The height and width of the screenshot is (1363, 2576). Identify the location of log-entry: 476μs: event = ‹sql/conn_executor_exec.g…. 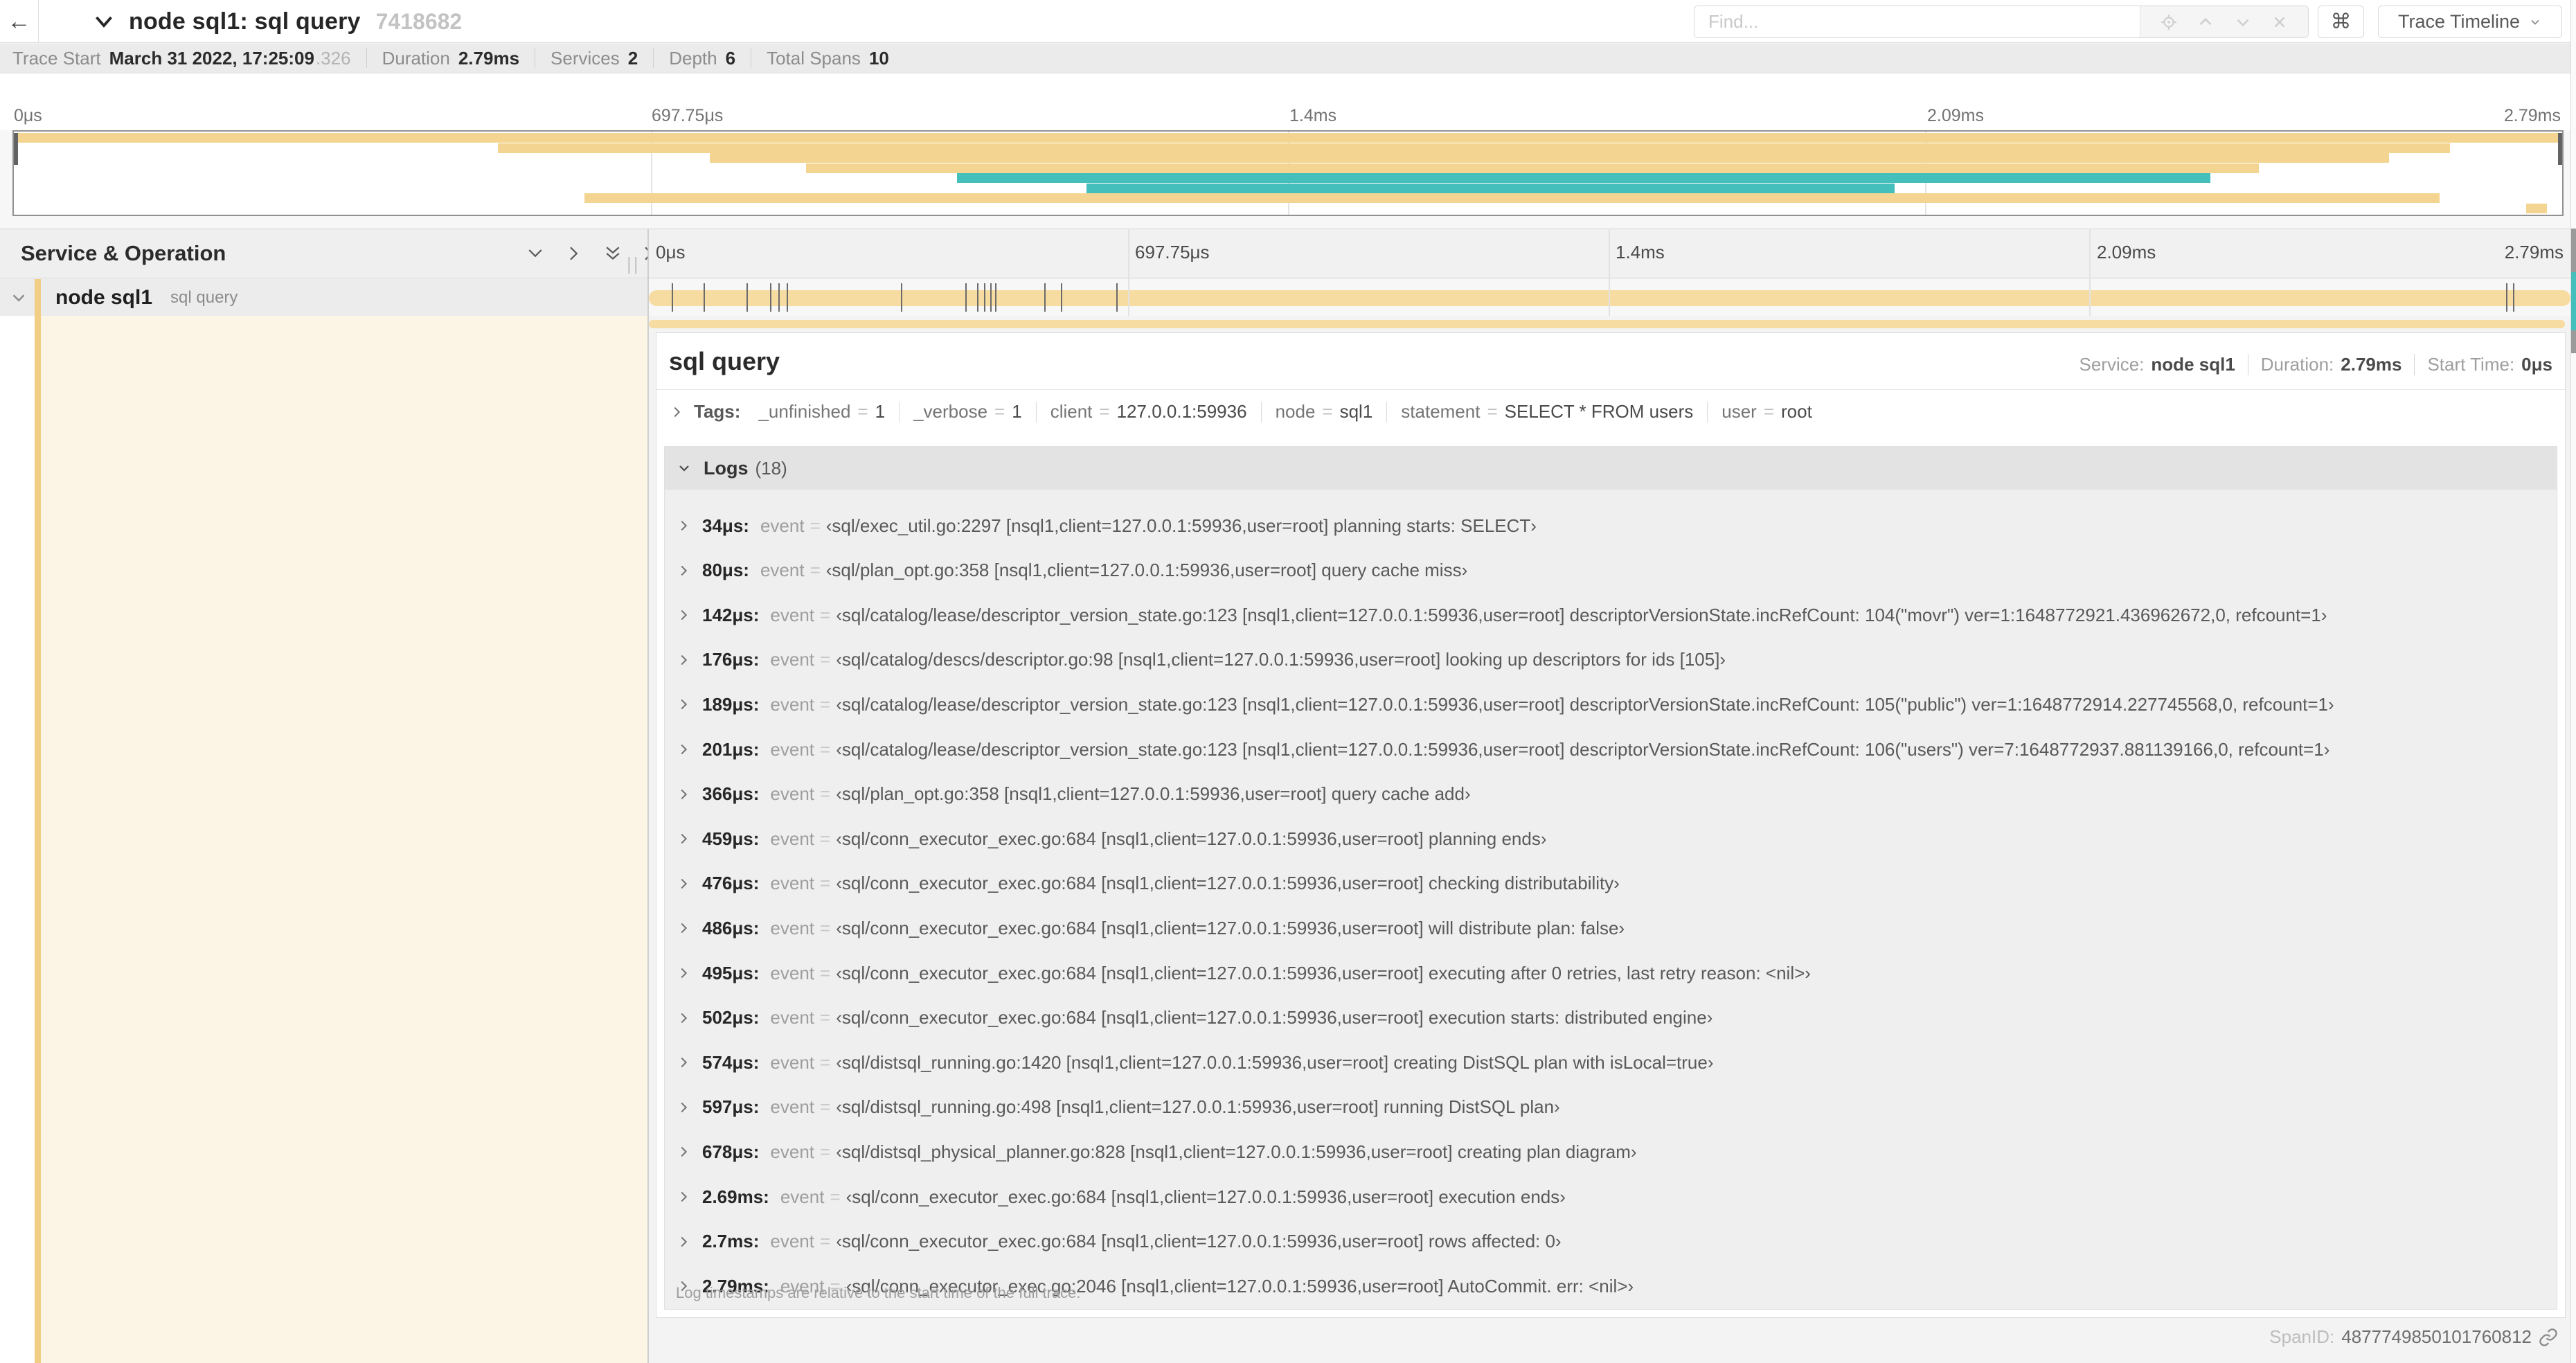
(1611, 884).